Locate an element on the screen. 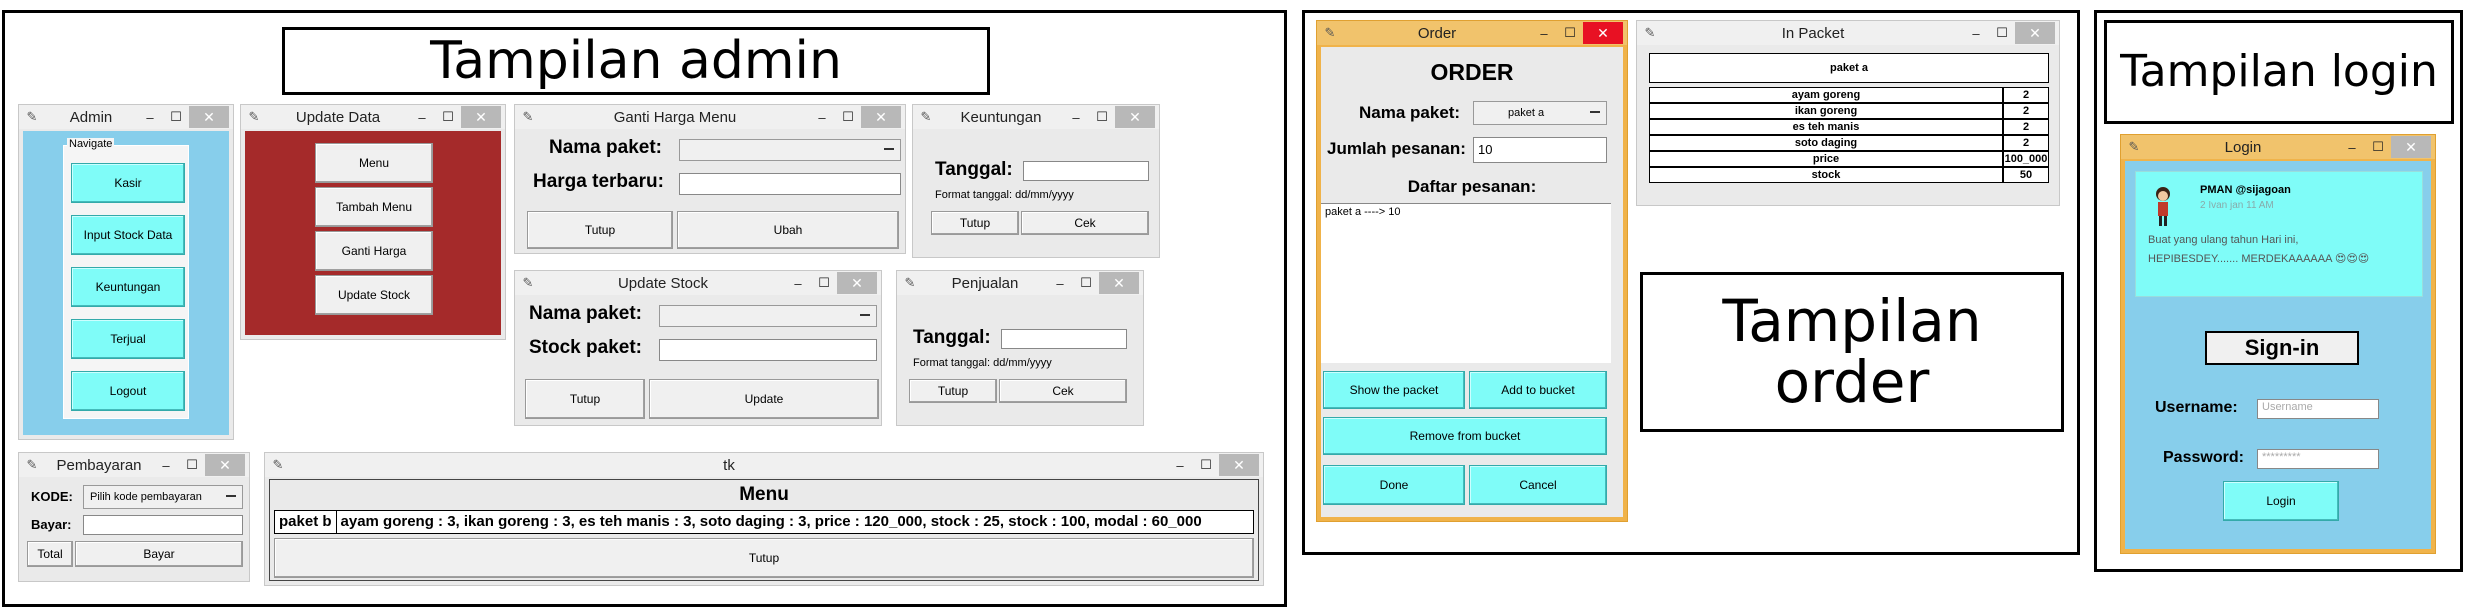 This screenshot has height=610, width=2466. avatar is located at coordinates (2163, 206).